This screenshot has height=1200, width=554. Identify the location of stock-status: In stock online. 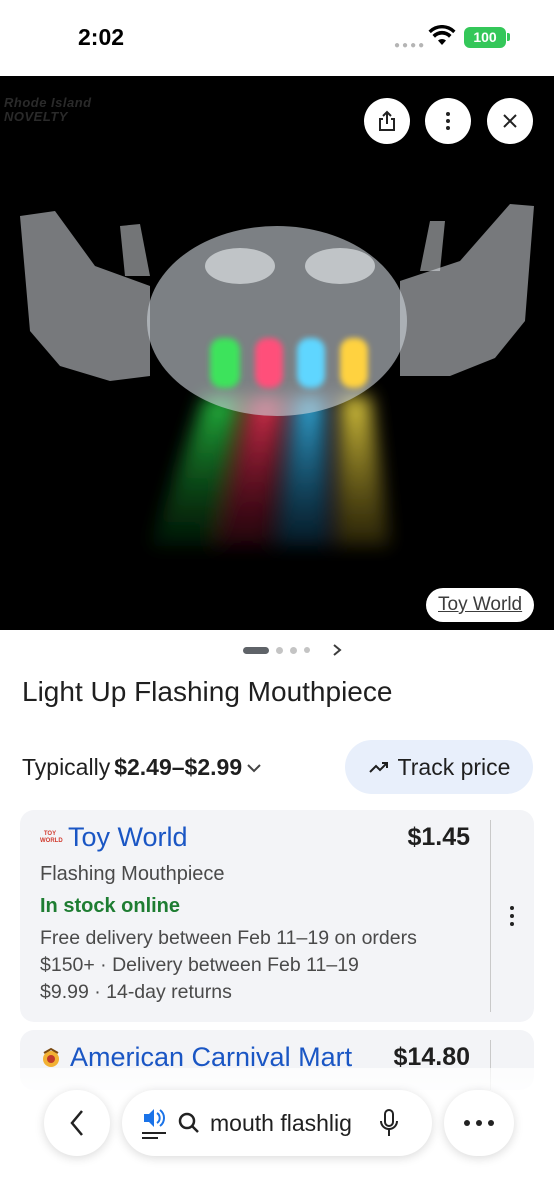
(110, 906).